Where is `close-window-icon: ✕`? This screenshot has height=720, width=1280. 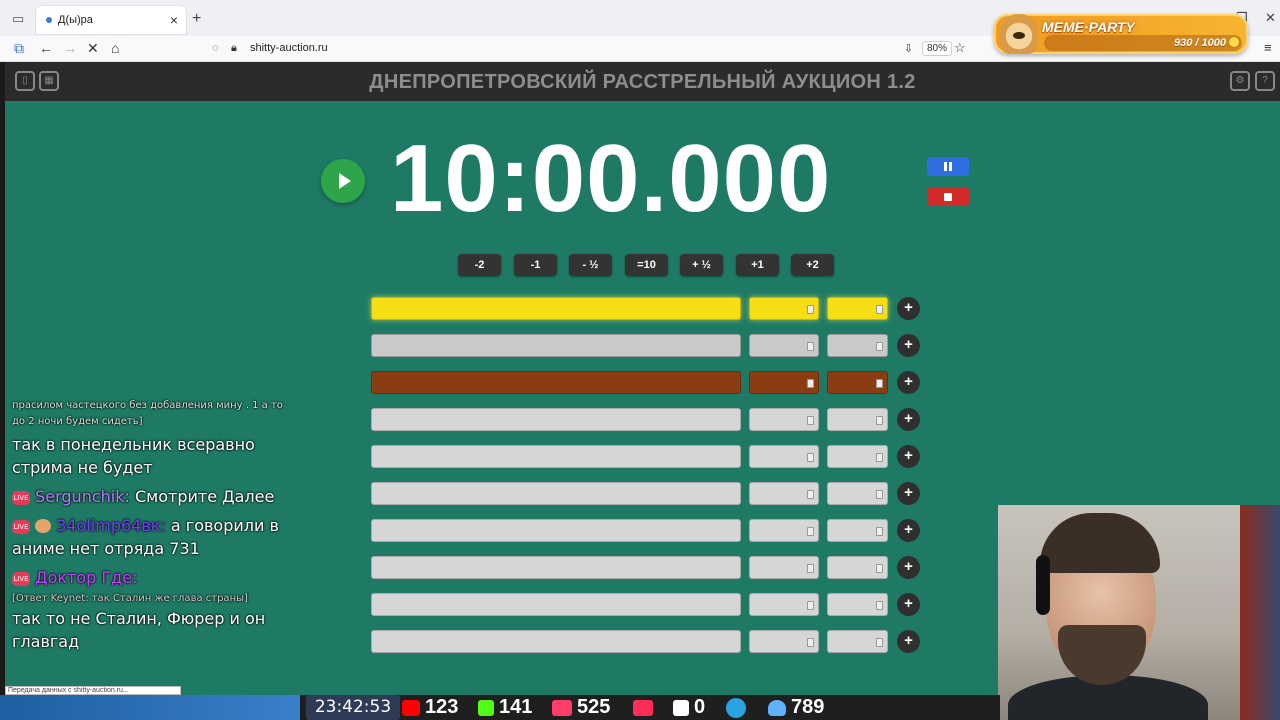 close-window-icon: ✕ is located at coordinates (1270, 18).